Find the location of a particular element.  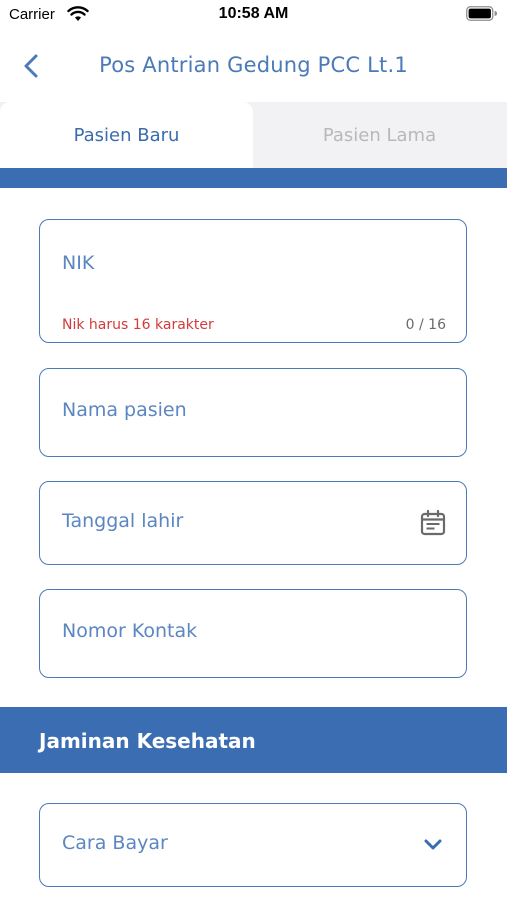

nama-pasien-field: Nama pasien is located at coordinates (253, 412).